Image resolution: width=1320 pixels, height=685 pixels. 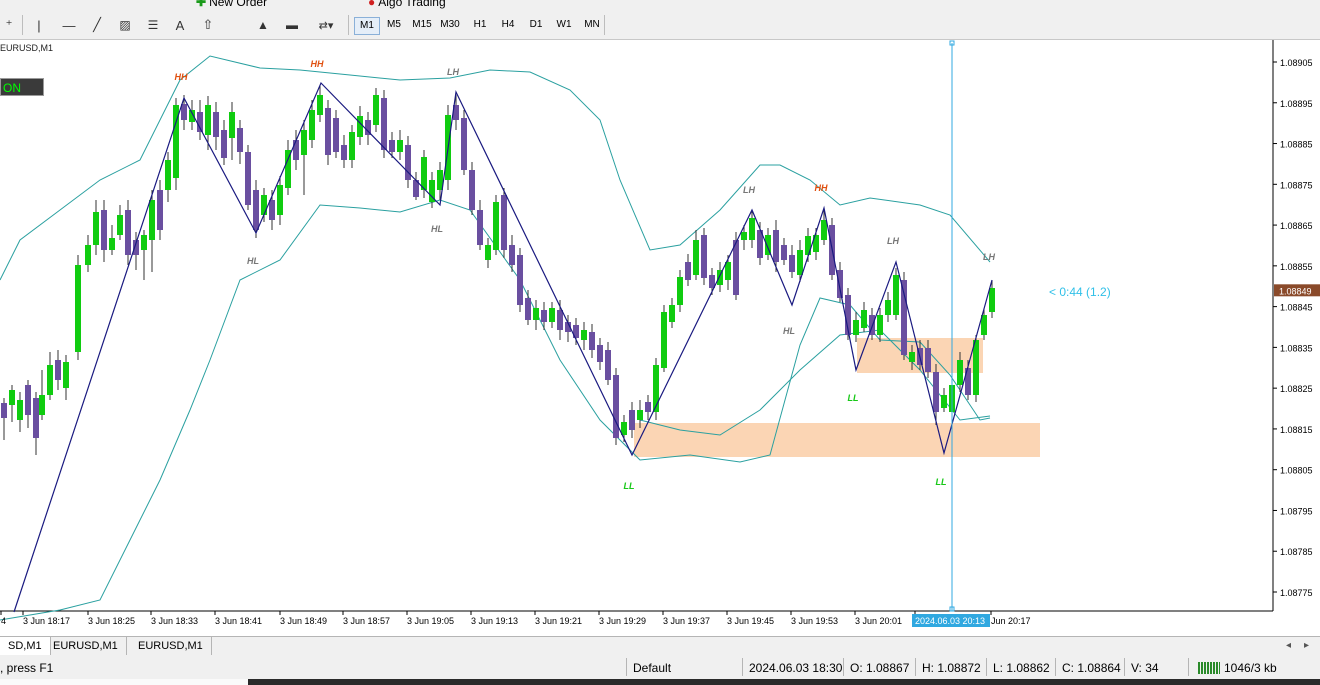 I want to click on swing-label-ll: LL, so click(x=853, y=398).